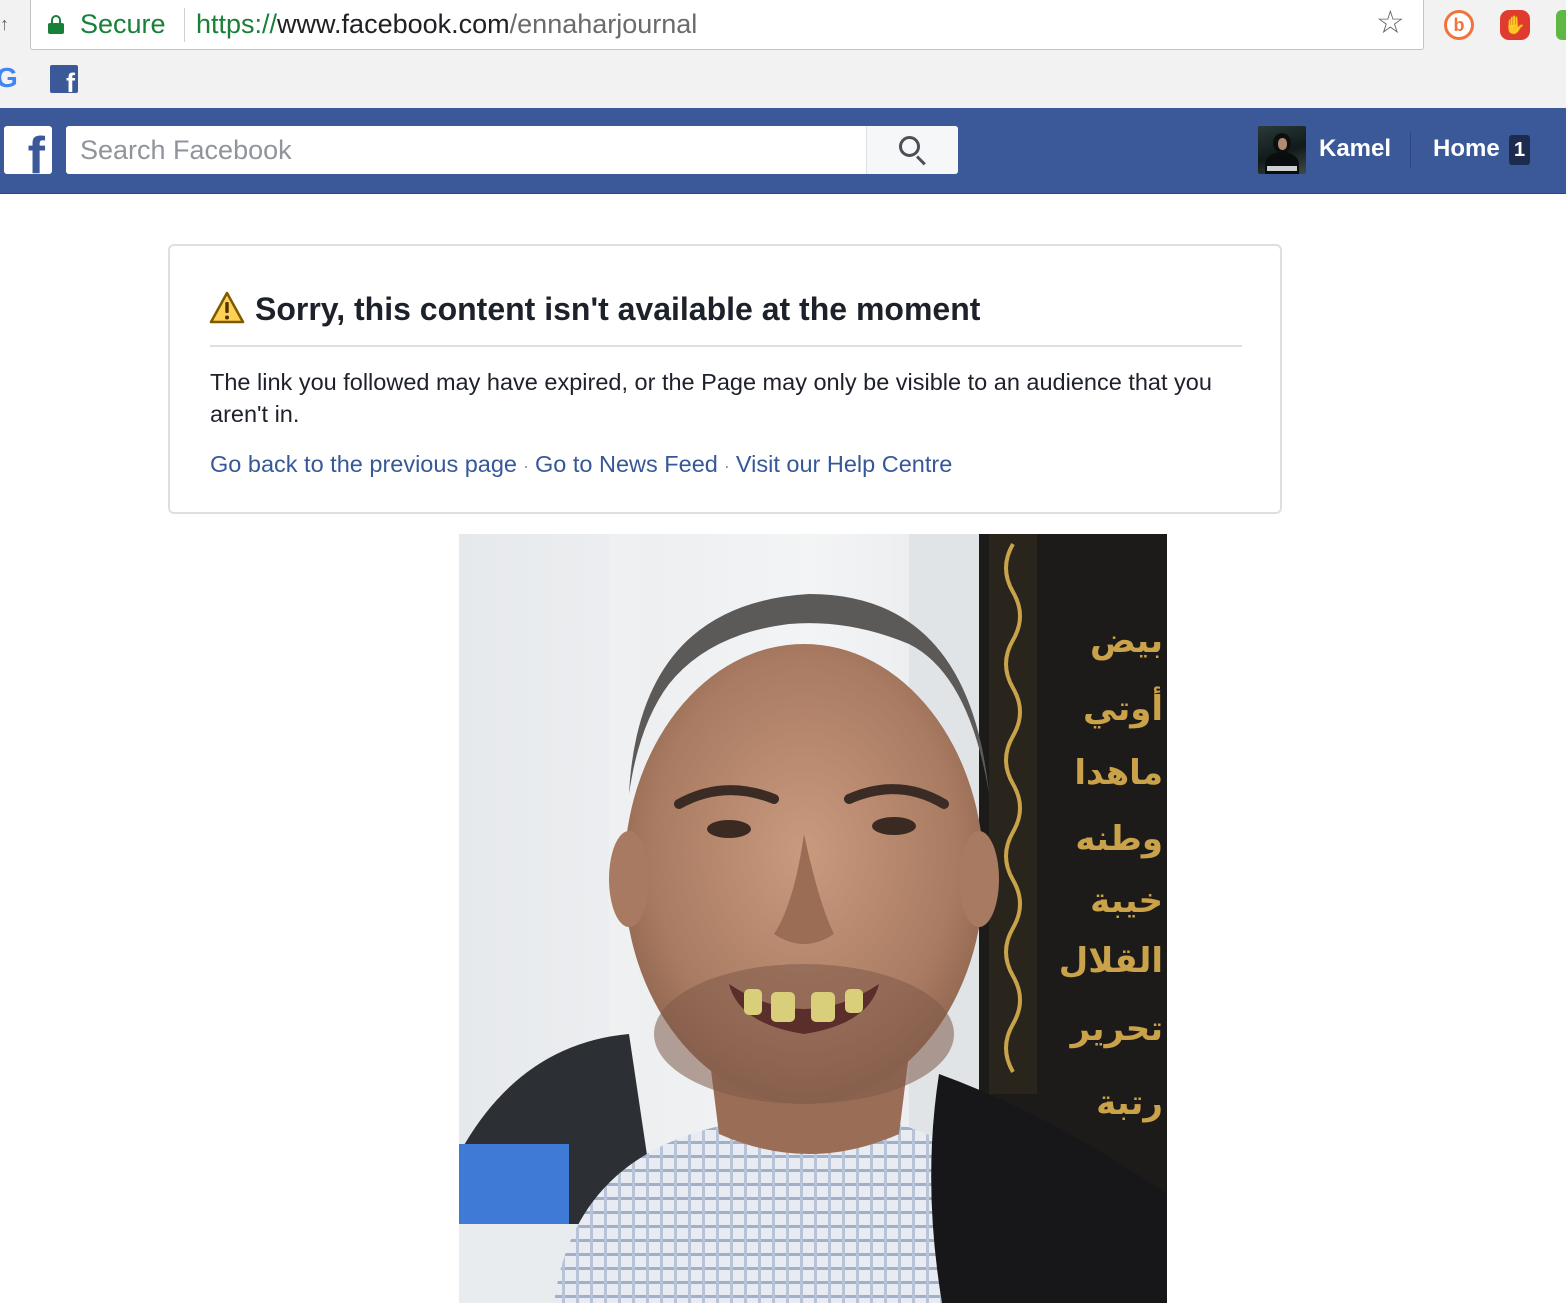 The width and height of the screenshot is (1566, 1303). I want to click on avatar, so click(1282, 150).